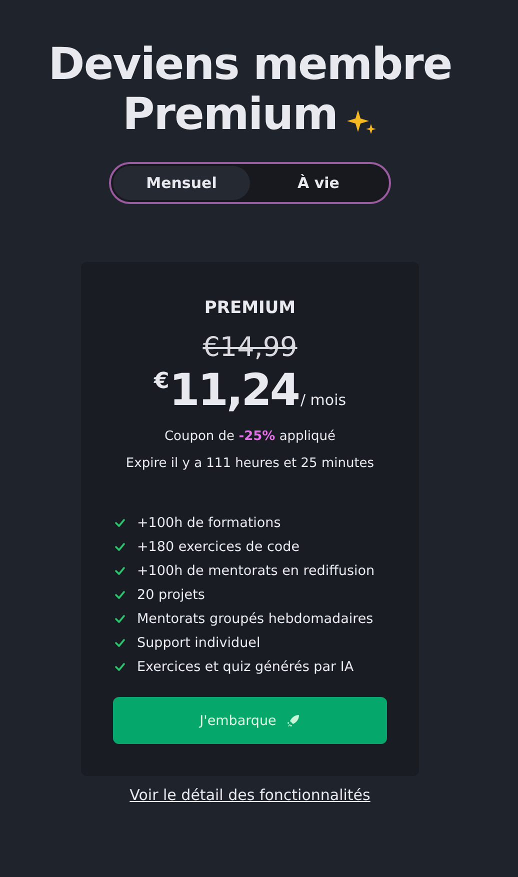 Image resolution: width=518 pixels, height=877 pixels. What do you see at coordinates (245, 667) in the screenshot?
I see `feature-text: Exercices et quiz générés par IA` at bounding box center [245, 667].